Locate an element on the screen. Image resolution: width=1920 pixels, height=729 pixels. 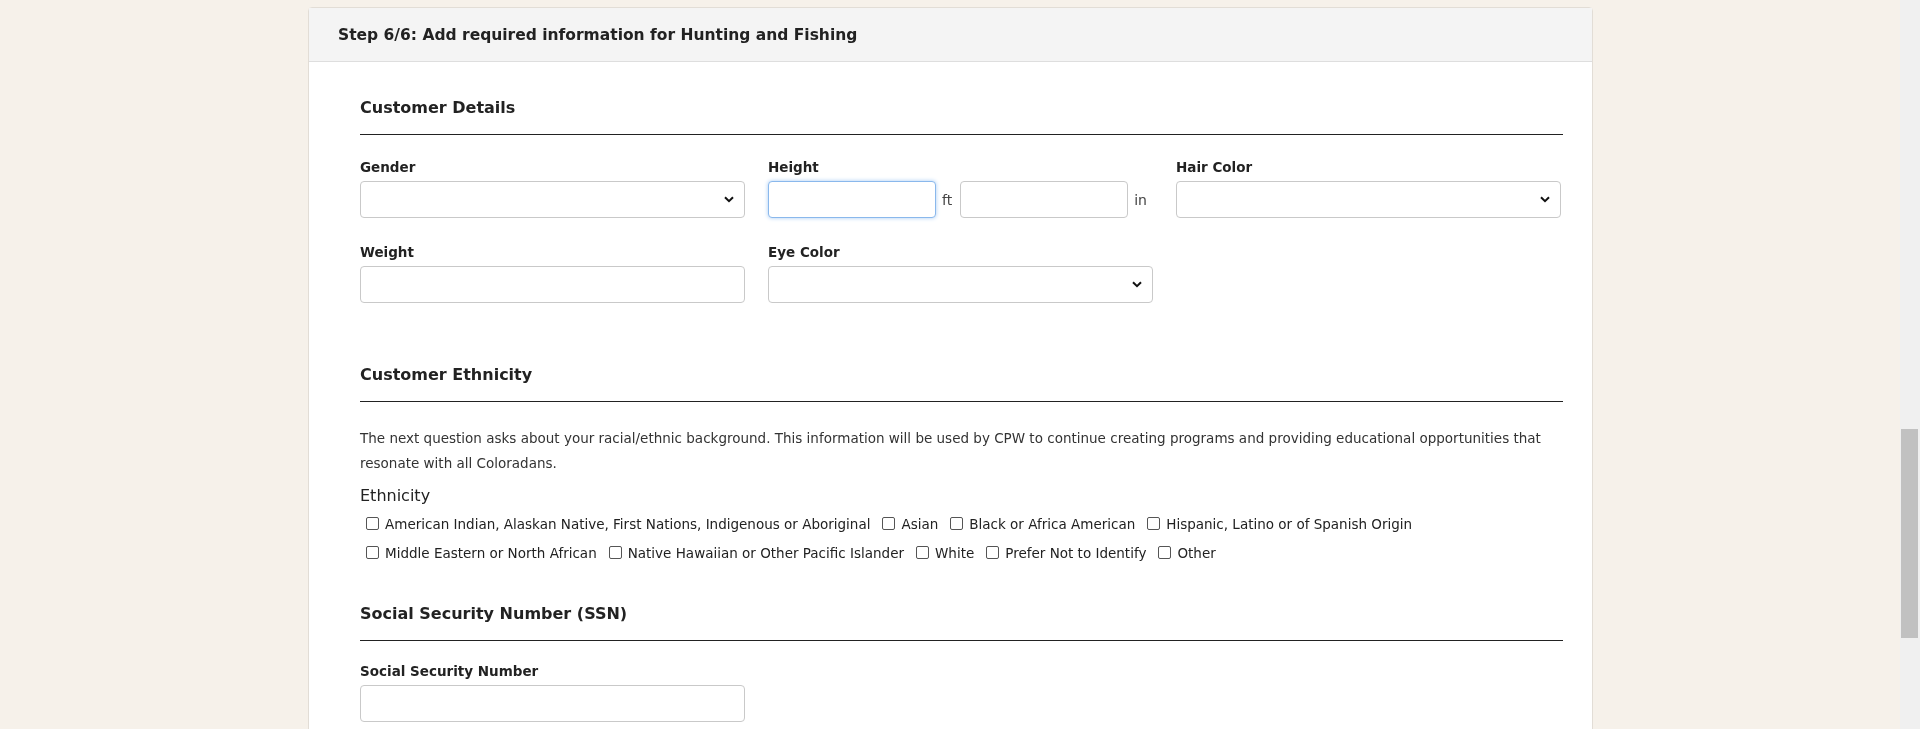
checkbox-label: White is located at coordinates (955, 552).